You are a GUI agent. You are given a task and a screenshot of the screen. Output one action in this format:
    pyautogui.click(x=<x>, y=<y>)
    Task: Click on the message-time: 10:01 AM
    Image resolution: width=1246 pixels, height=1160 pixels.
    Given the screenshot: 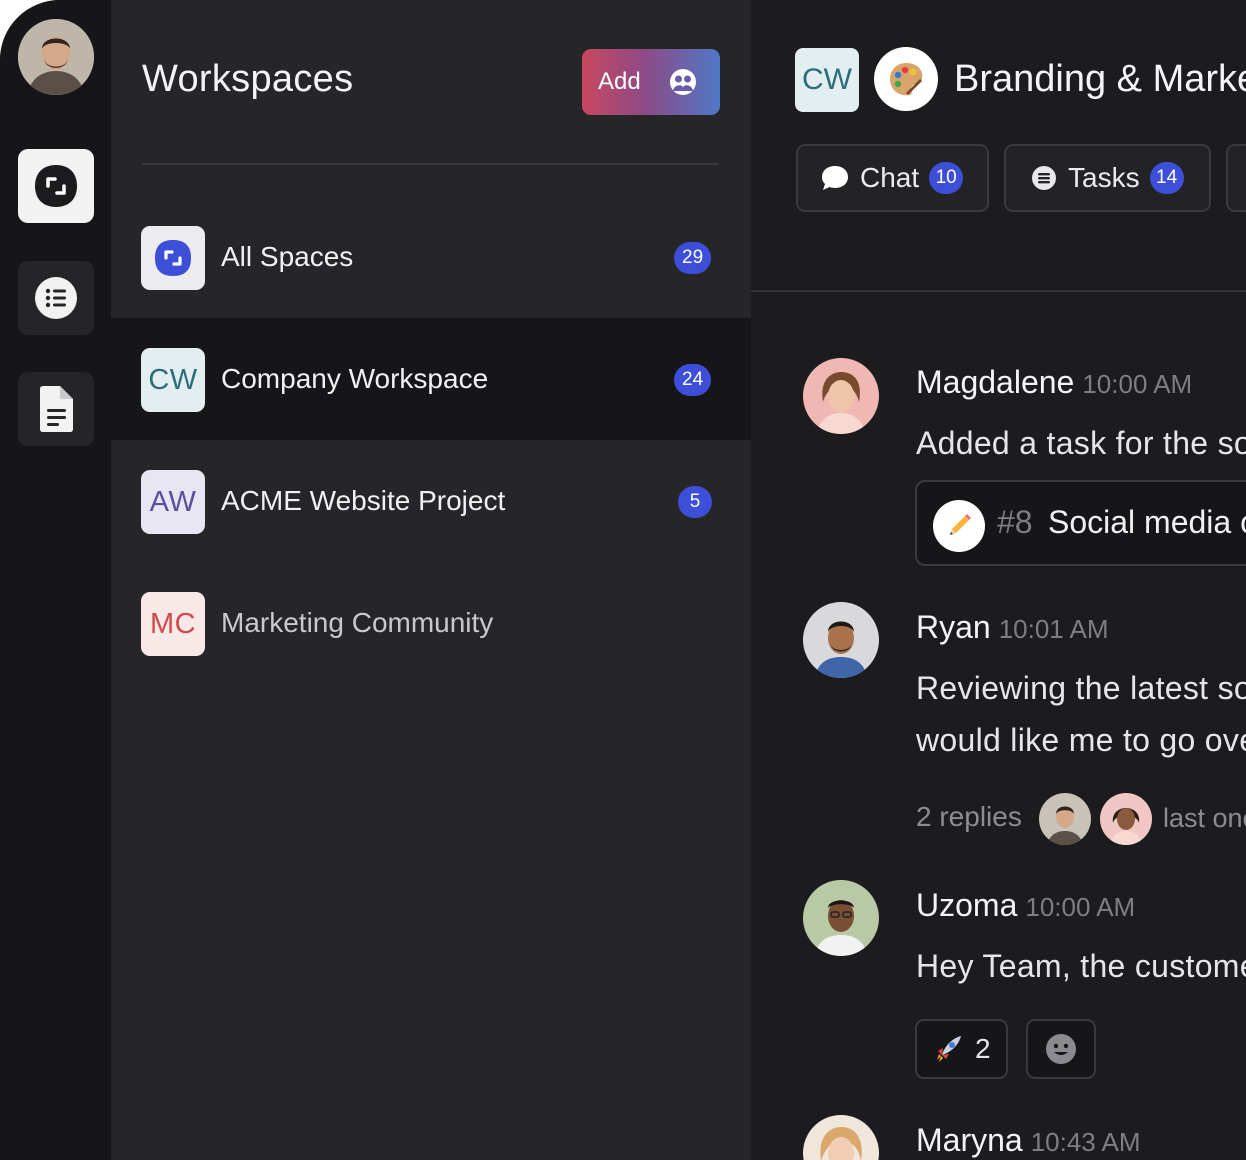 What is the action you would take?
    pyautogui.click(x=1053, y=629)
    